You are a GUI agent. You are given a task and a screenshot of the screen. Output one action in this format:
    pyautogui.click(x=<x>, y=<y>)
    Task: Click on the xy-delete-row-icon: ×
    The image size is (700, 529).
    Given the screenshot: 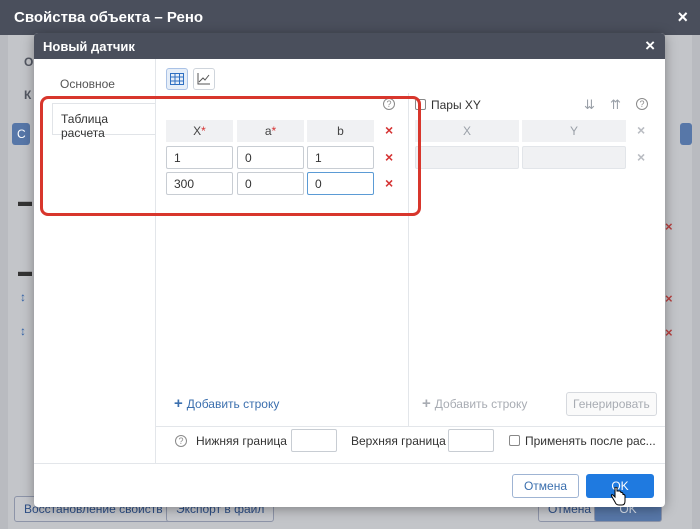 What is the action you would take?
    pyautogui.click(x=641, y=157)
    